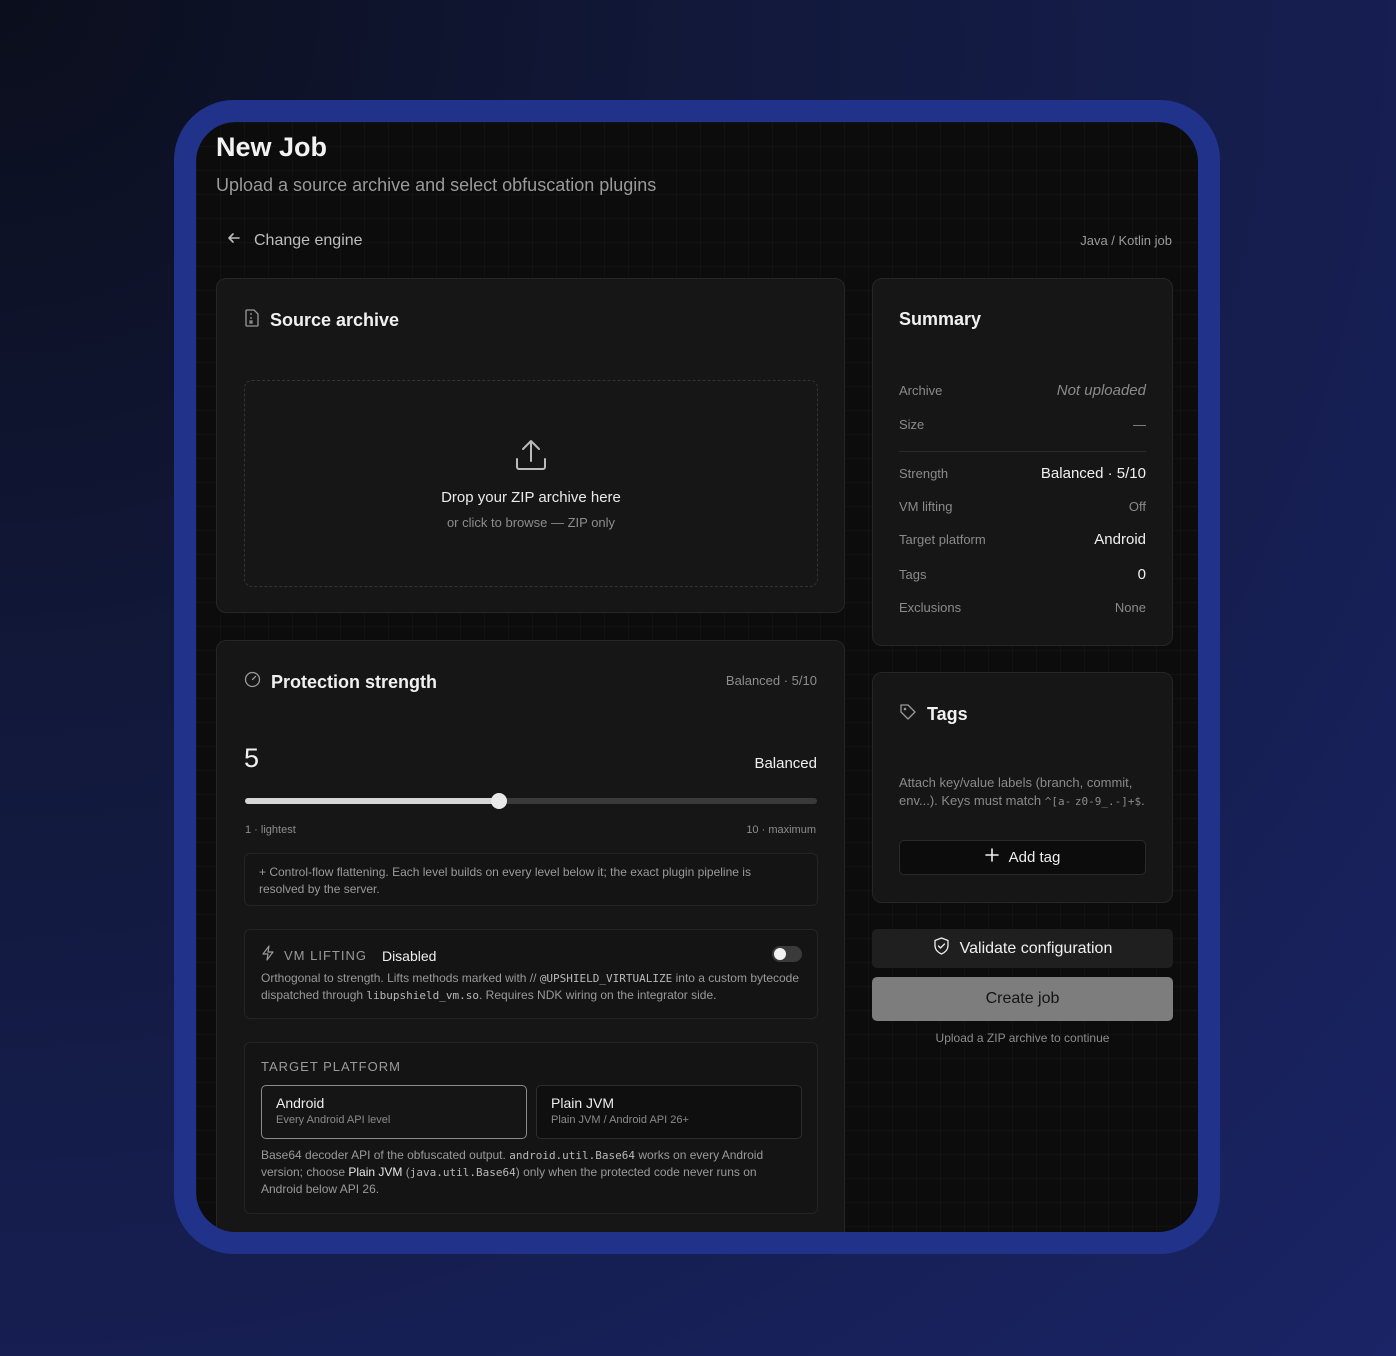 This screenshot has width=1396, height=1356. Describe the element at coordinates (1034, 857) in the screenshot. I see `add-tag-label: Add tag` at that location.